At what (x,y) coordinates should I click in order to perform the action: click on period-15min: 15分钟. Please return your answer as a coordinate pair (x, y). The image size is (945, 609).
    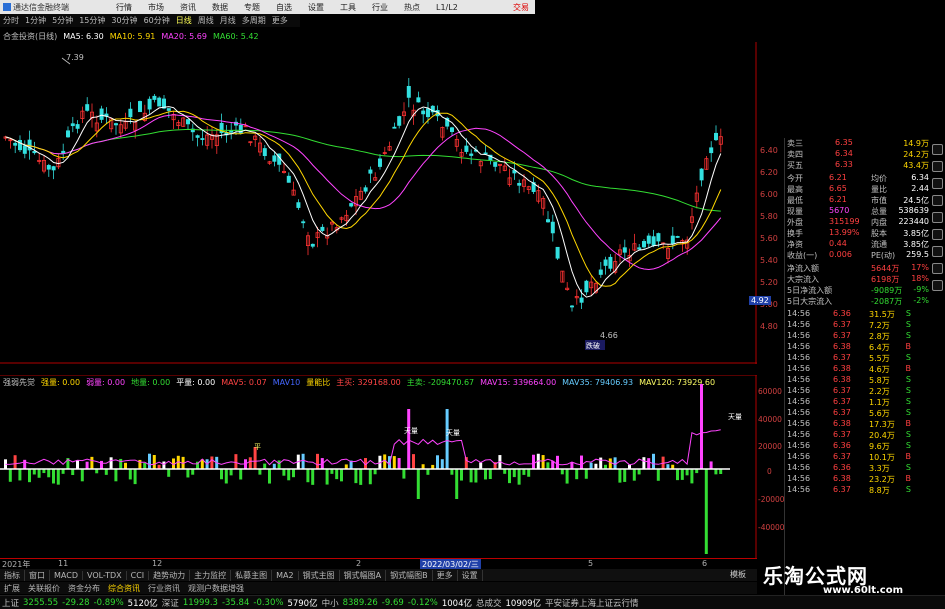
    Looking at the image, I should click on (92, 20).